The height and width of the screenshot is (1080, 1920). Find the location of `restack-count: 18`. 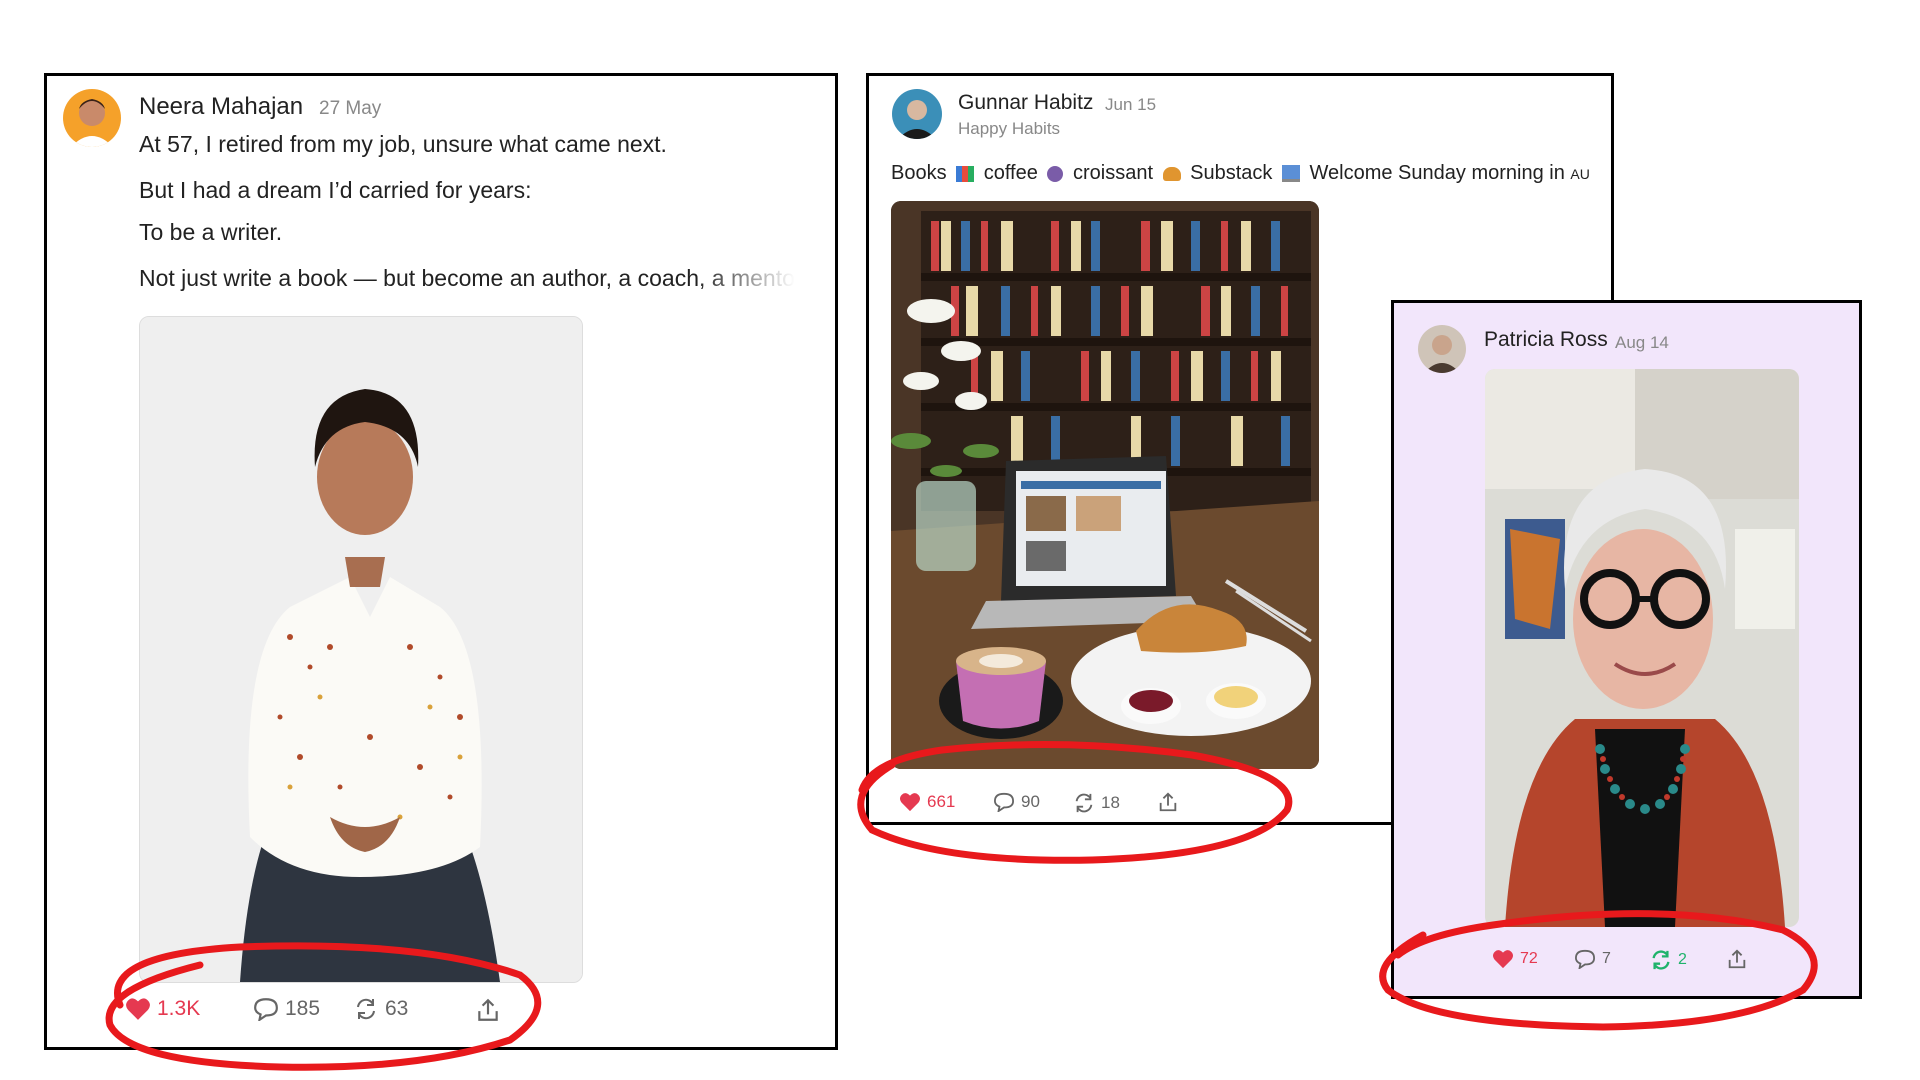

restack-count: 18 is located at coordinates (1110, 802).